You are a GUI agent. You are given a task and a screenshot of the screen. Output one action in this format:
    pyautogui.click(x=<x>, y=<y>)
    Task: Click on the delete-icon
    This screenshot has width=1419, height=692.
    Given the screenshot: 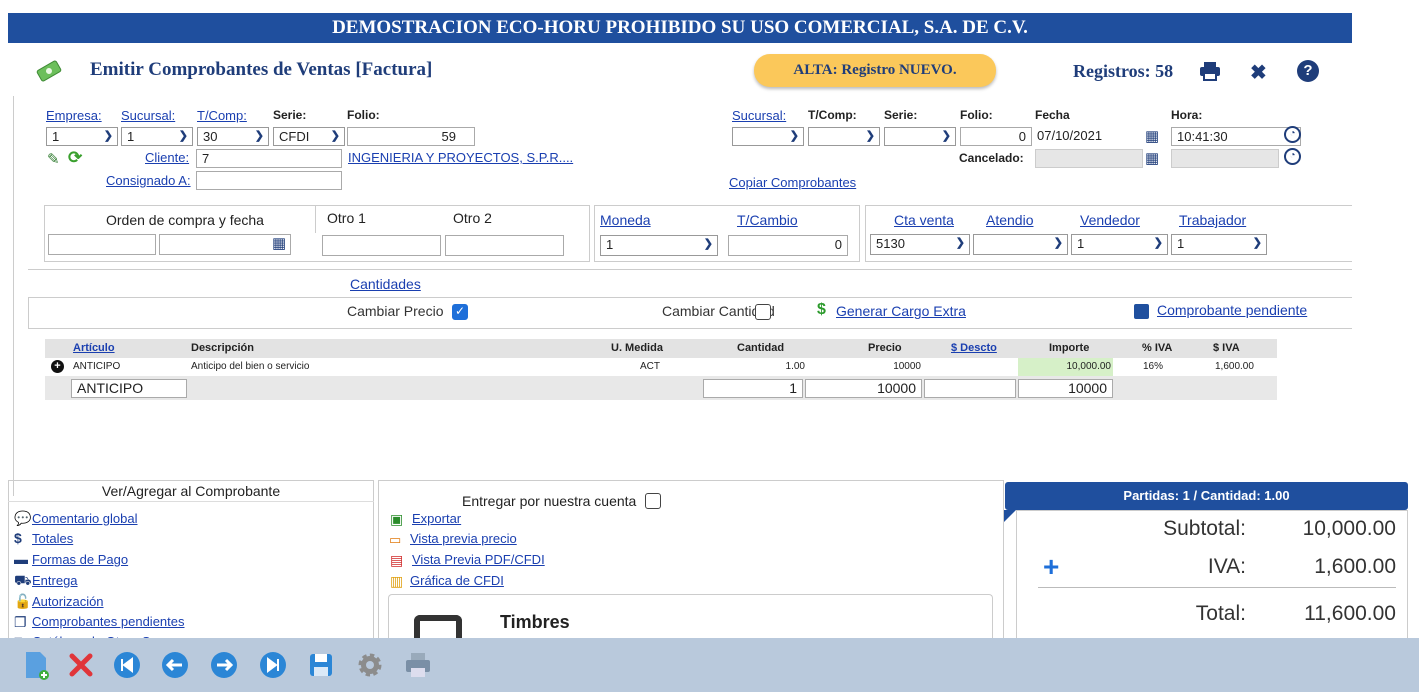 What is the action you would take?
    pyautogui.click(x=81, y=665)
    